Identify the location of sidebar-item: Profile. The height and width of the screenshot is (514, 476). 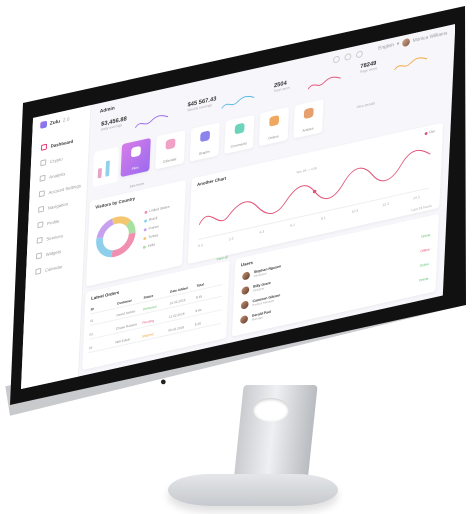
(48, 223).